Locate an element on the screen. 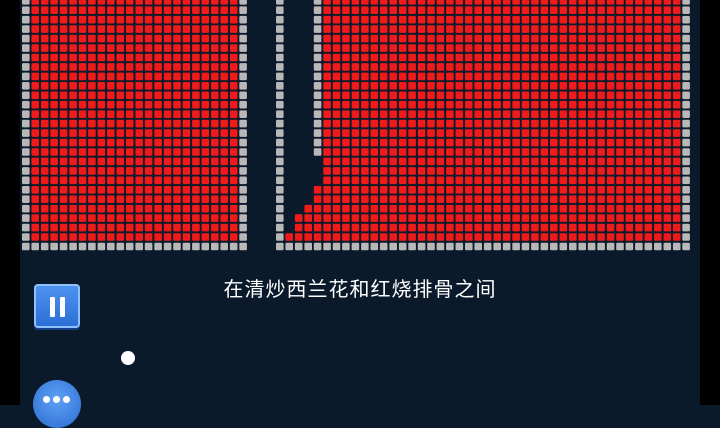 This screenshot has height=428, width=720. menu-button is located at coordinates (57, 404).